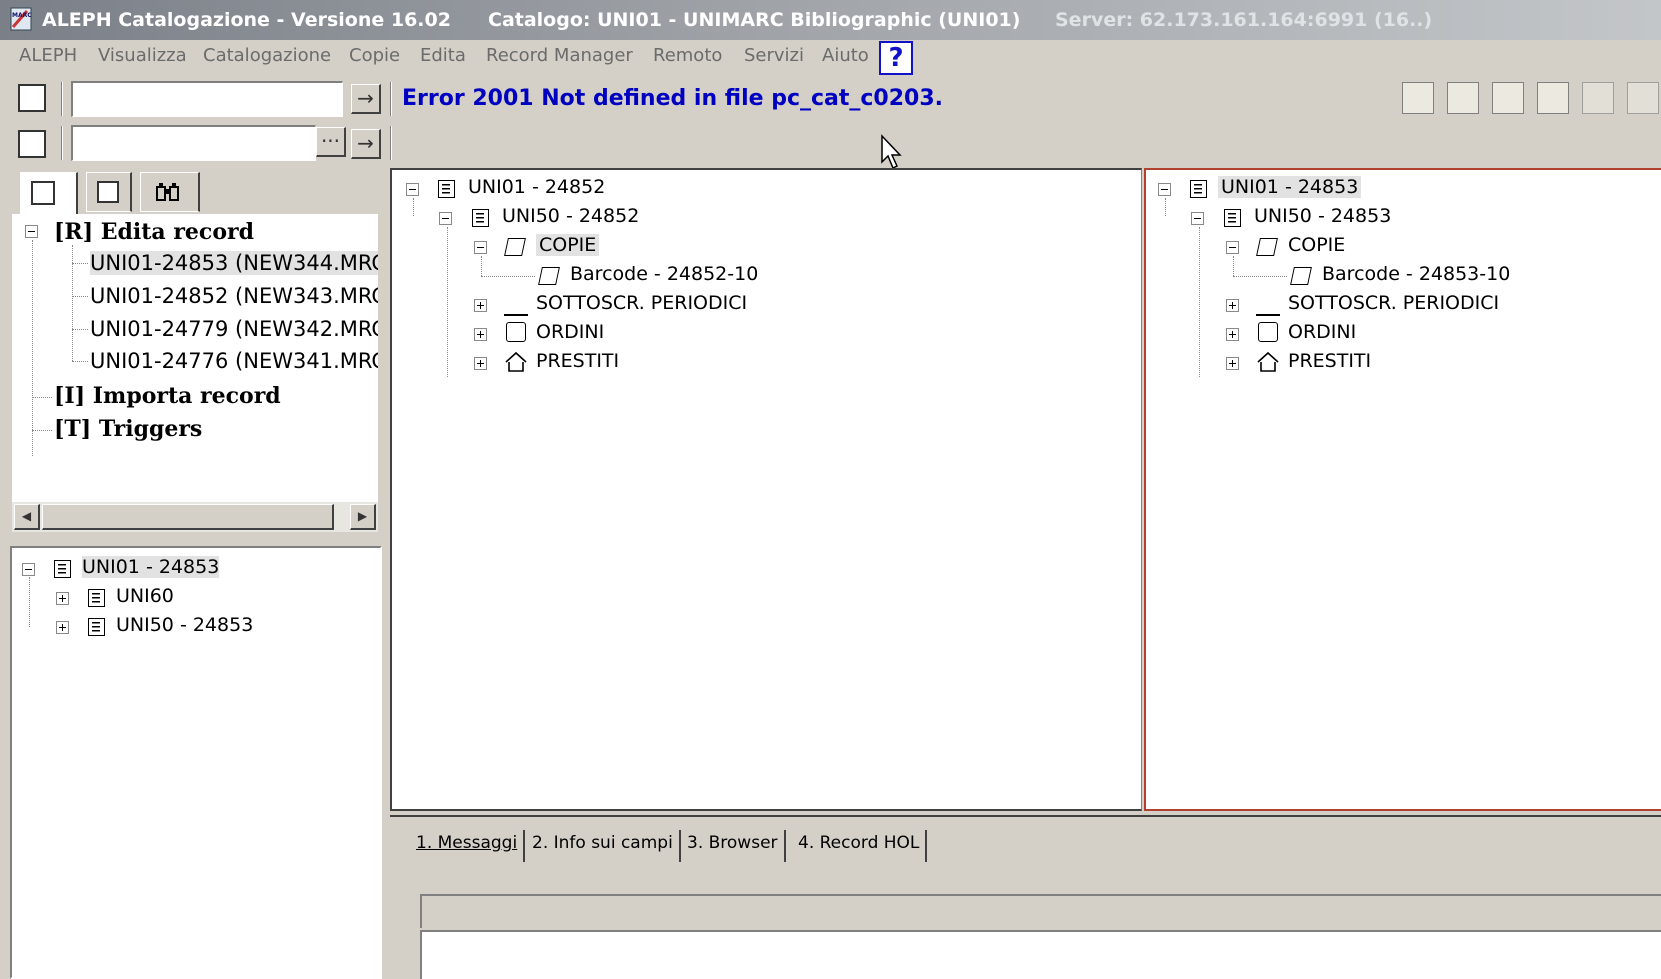 This screenshot has height=979, width=1661. What do you see at coordinates (366, 144) in the screenshot?
I see `go-arrow-button-2: →` at bounding box center [366, 144].